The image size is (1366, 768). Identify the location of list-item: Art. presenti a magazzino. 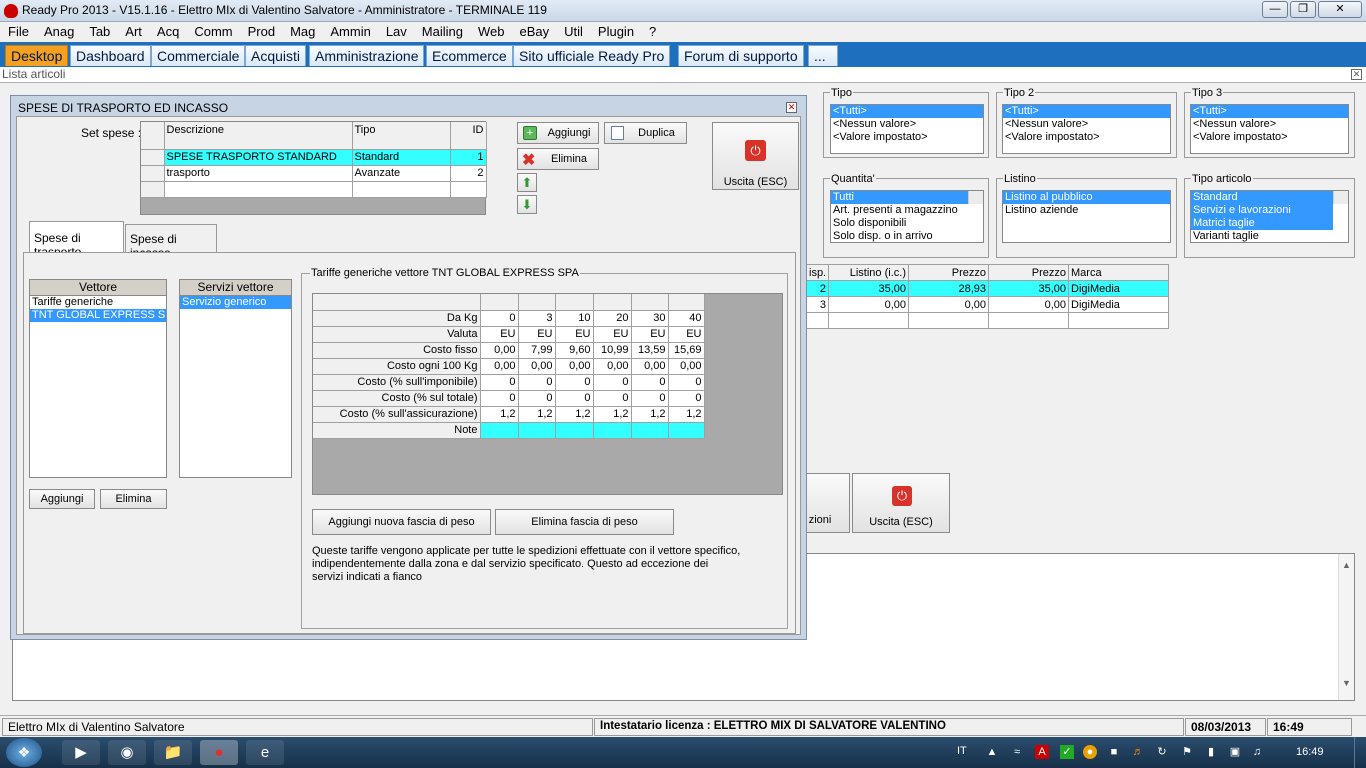
(907, 210).